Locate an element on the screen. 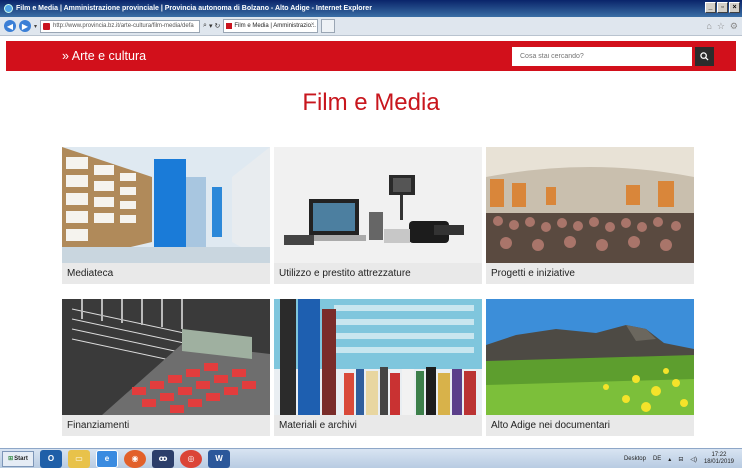 This screenshot has height=468, width=742. search-button is located at coordinates (704, 56).